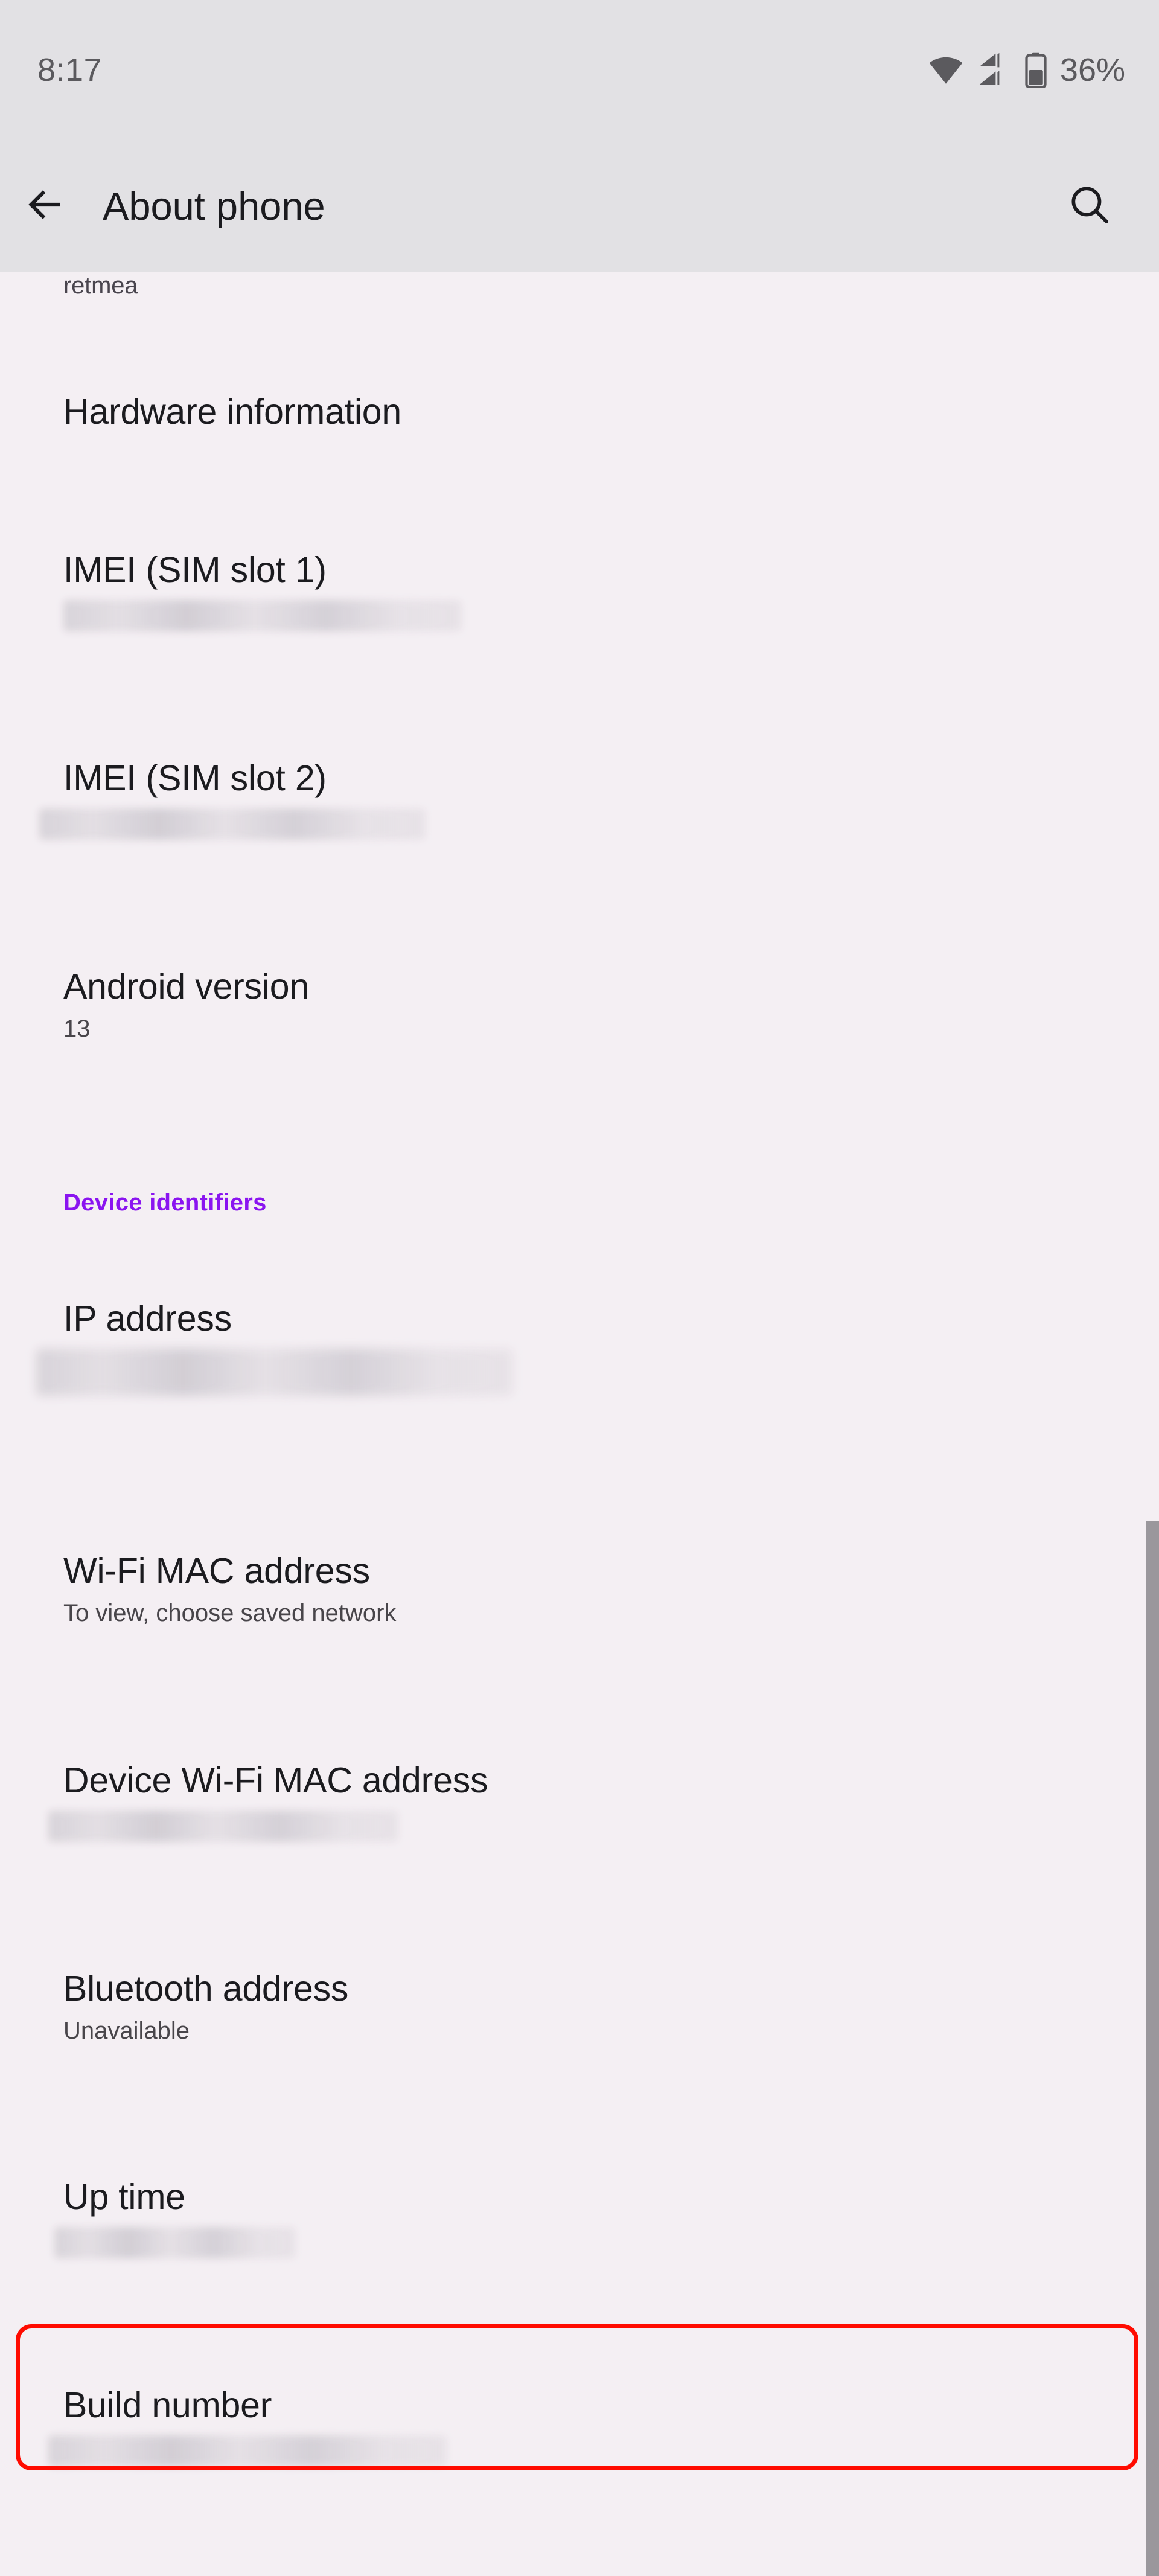  What do you see at coordinates (275, 1780) in the screenshot?
I see `list-item-label: Device Wi-Fi MAC address` at bounding box center [275, 1780].